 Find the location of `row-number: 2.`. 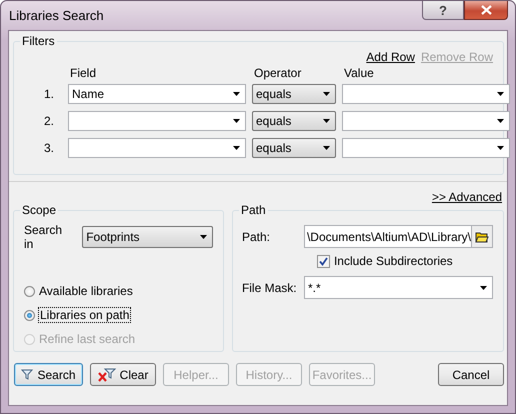

row-number: 2. is located at coordinates (49, 121).